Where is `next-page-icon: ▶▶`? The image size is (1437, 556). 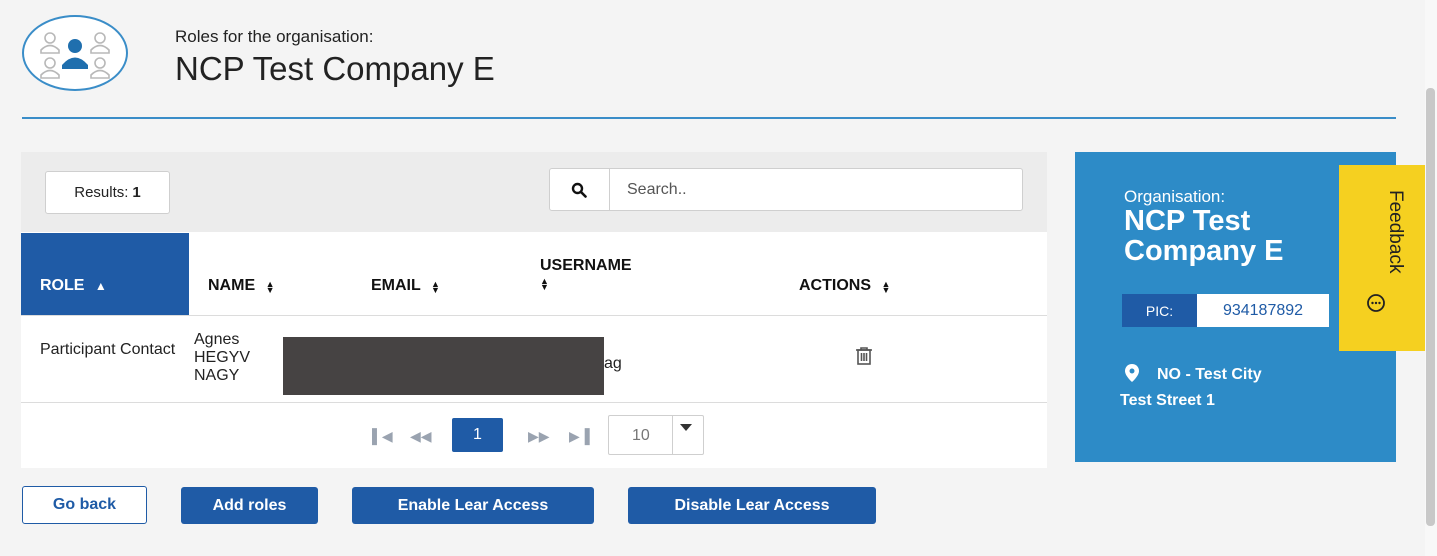 next-page-icon: ▶▶ is located at coordinates (539, 436).